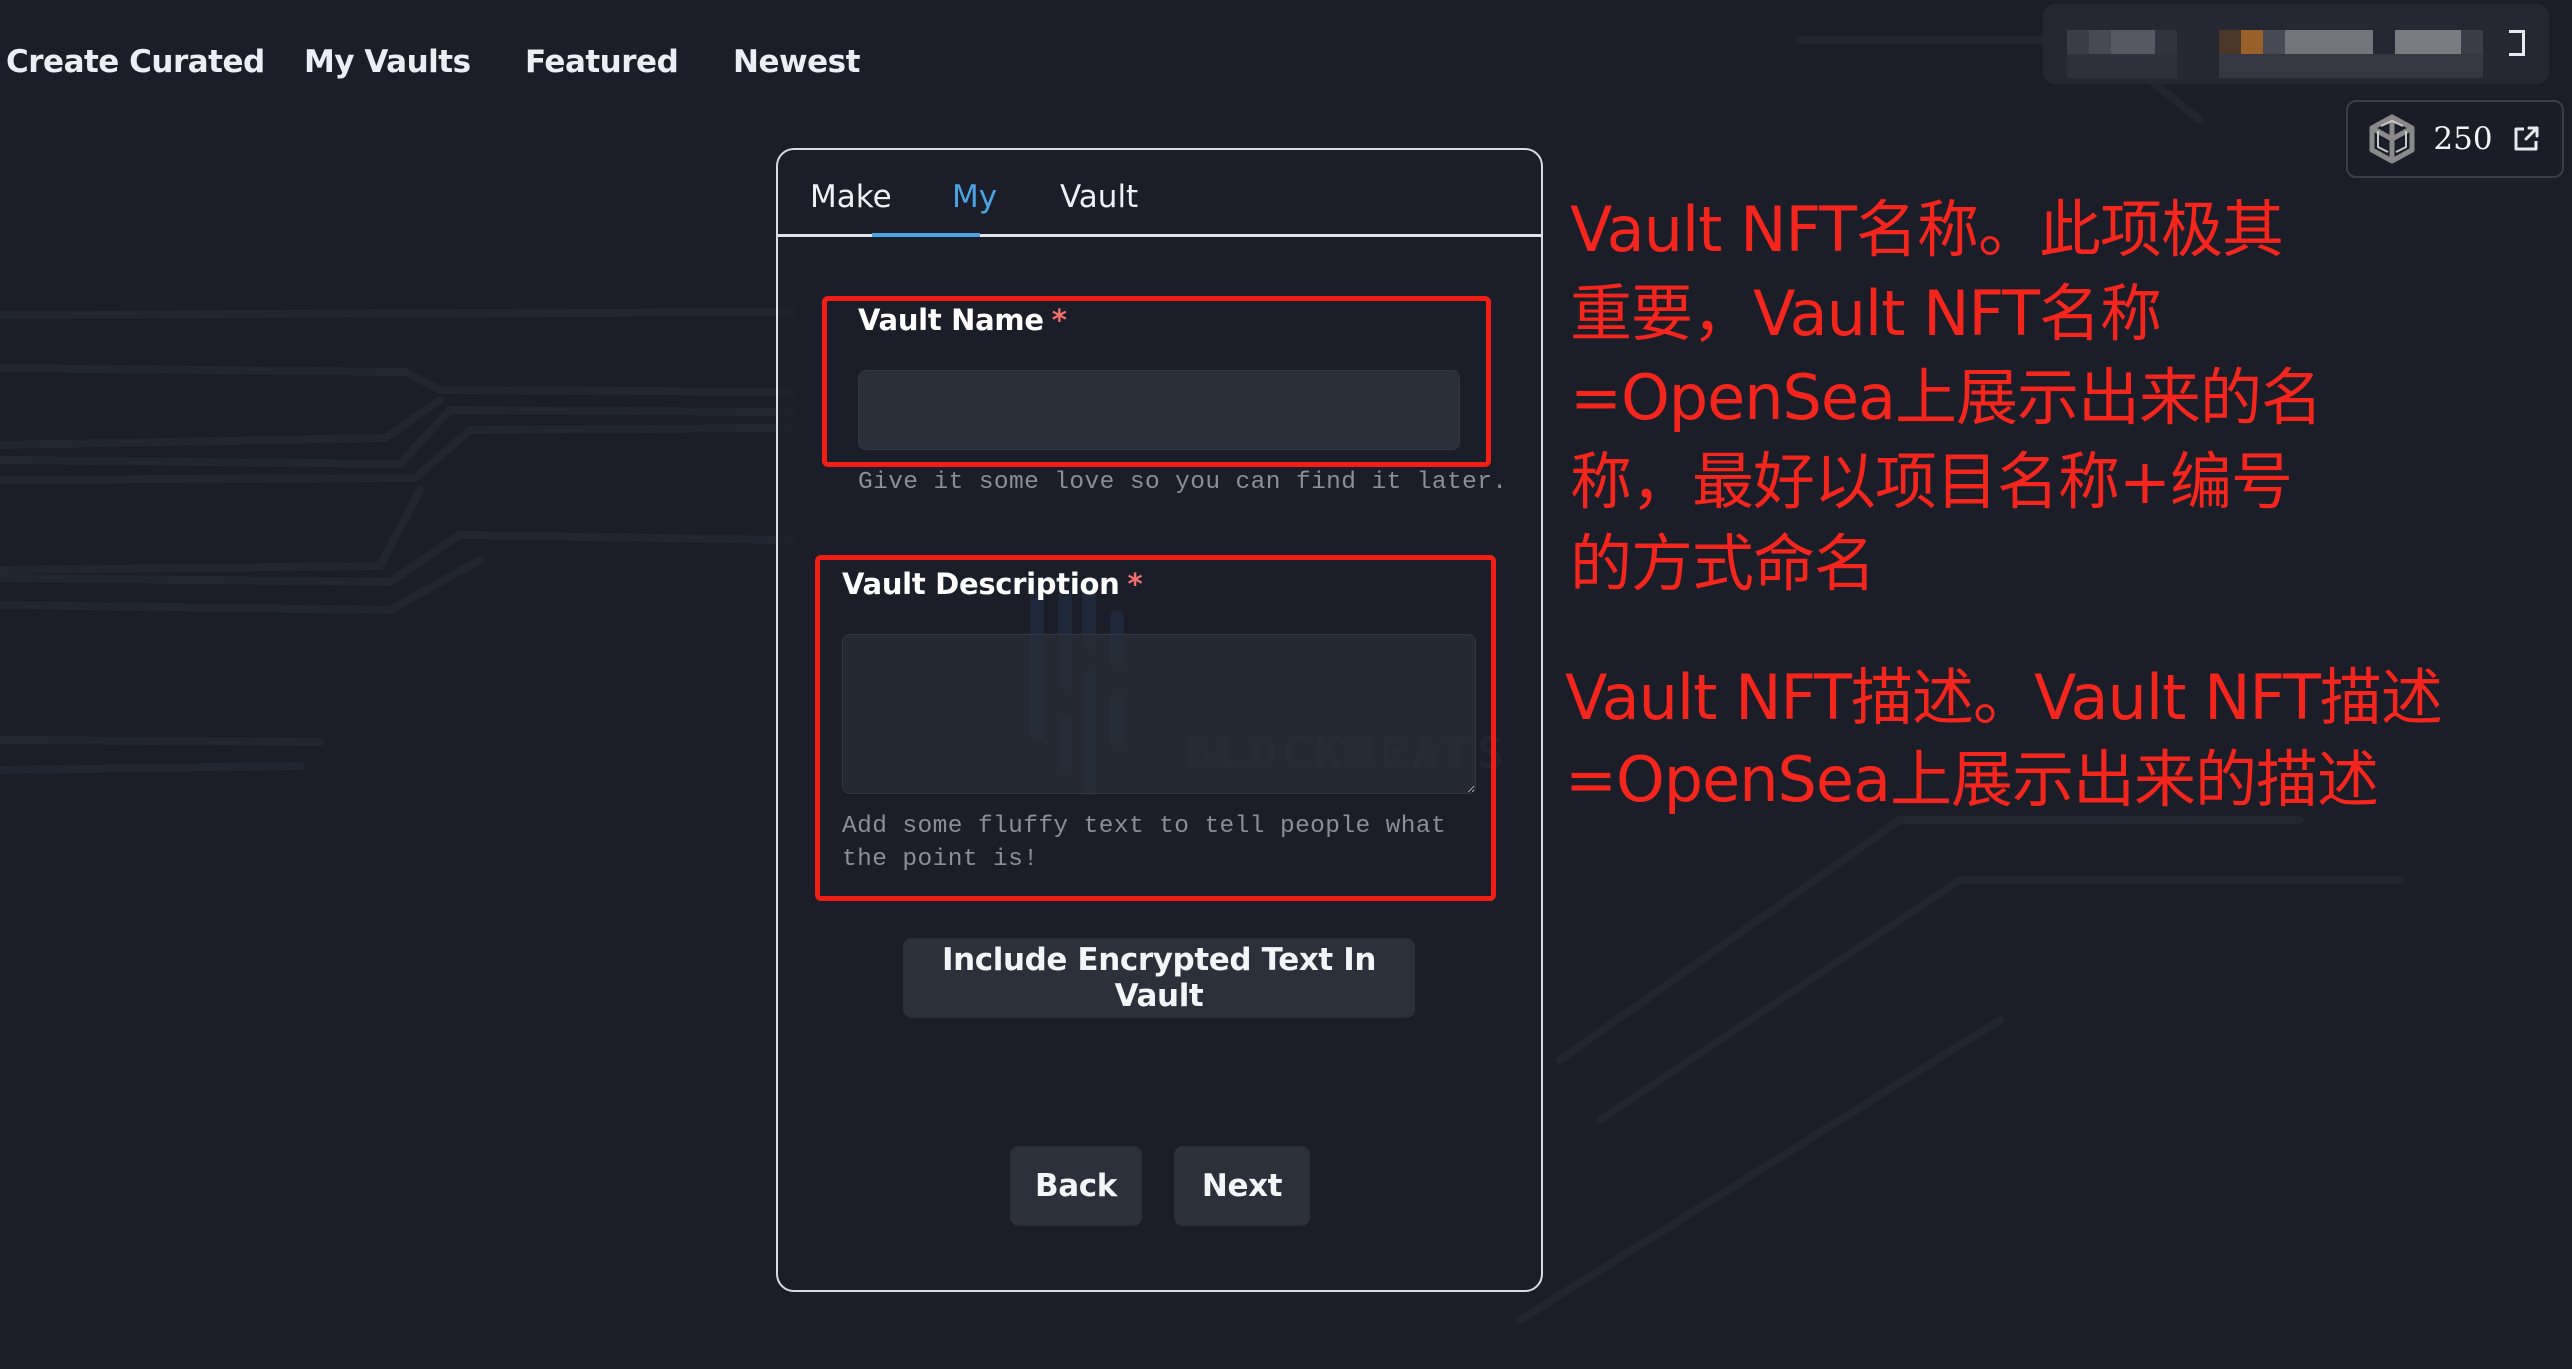 The image size is (2572, 1369). I want to click on tab-vault: Vault, so click(1099, 197).